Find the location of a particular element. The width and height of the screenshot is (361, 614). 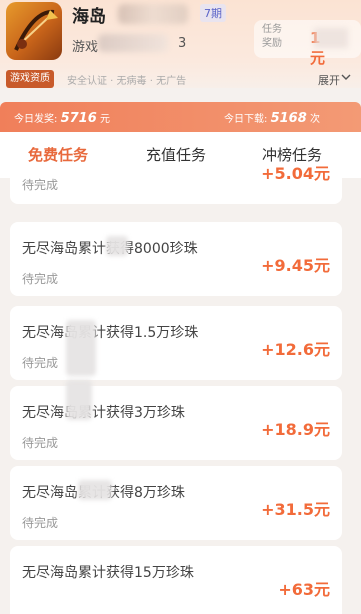

task-title: 无尽海岛累计获得1.5万珍珠 is located at coordinates (110, 333).